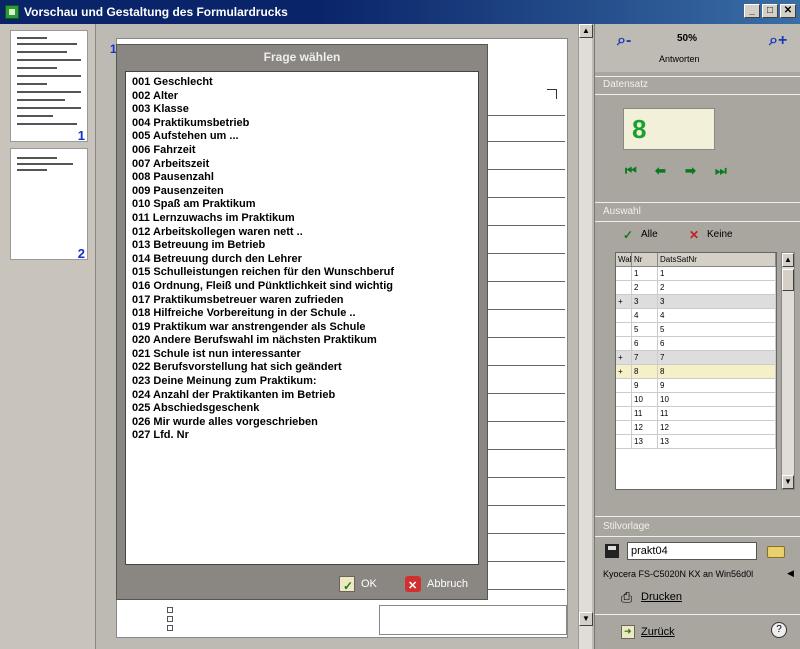 The image size is (800, 649). Describe the element at coordinates (770, 11) in the screenshot. I see `maximize-button: □` at that location.